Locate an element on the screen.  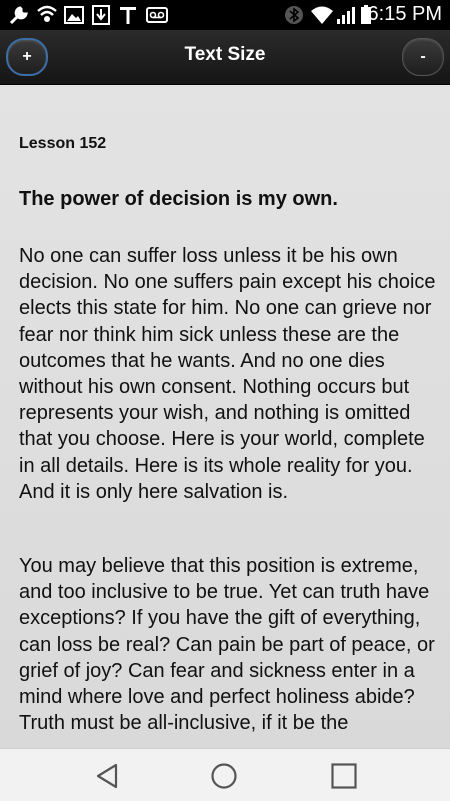
signal-icon is located at coordinates (346, 15).